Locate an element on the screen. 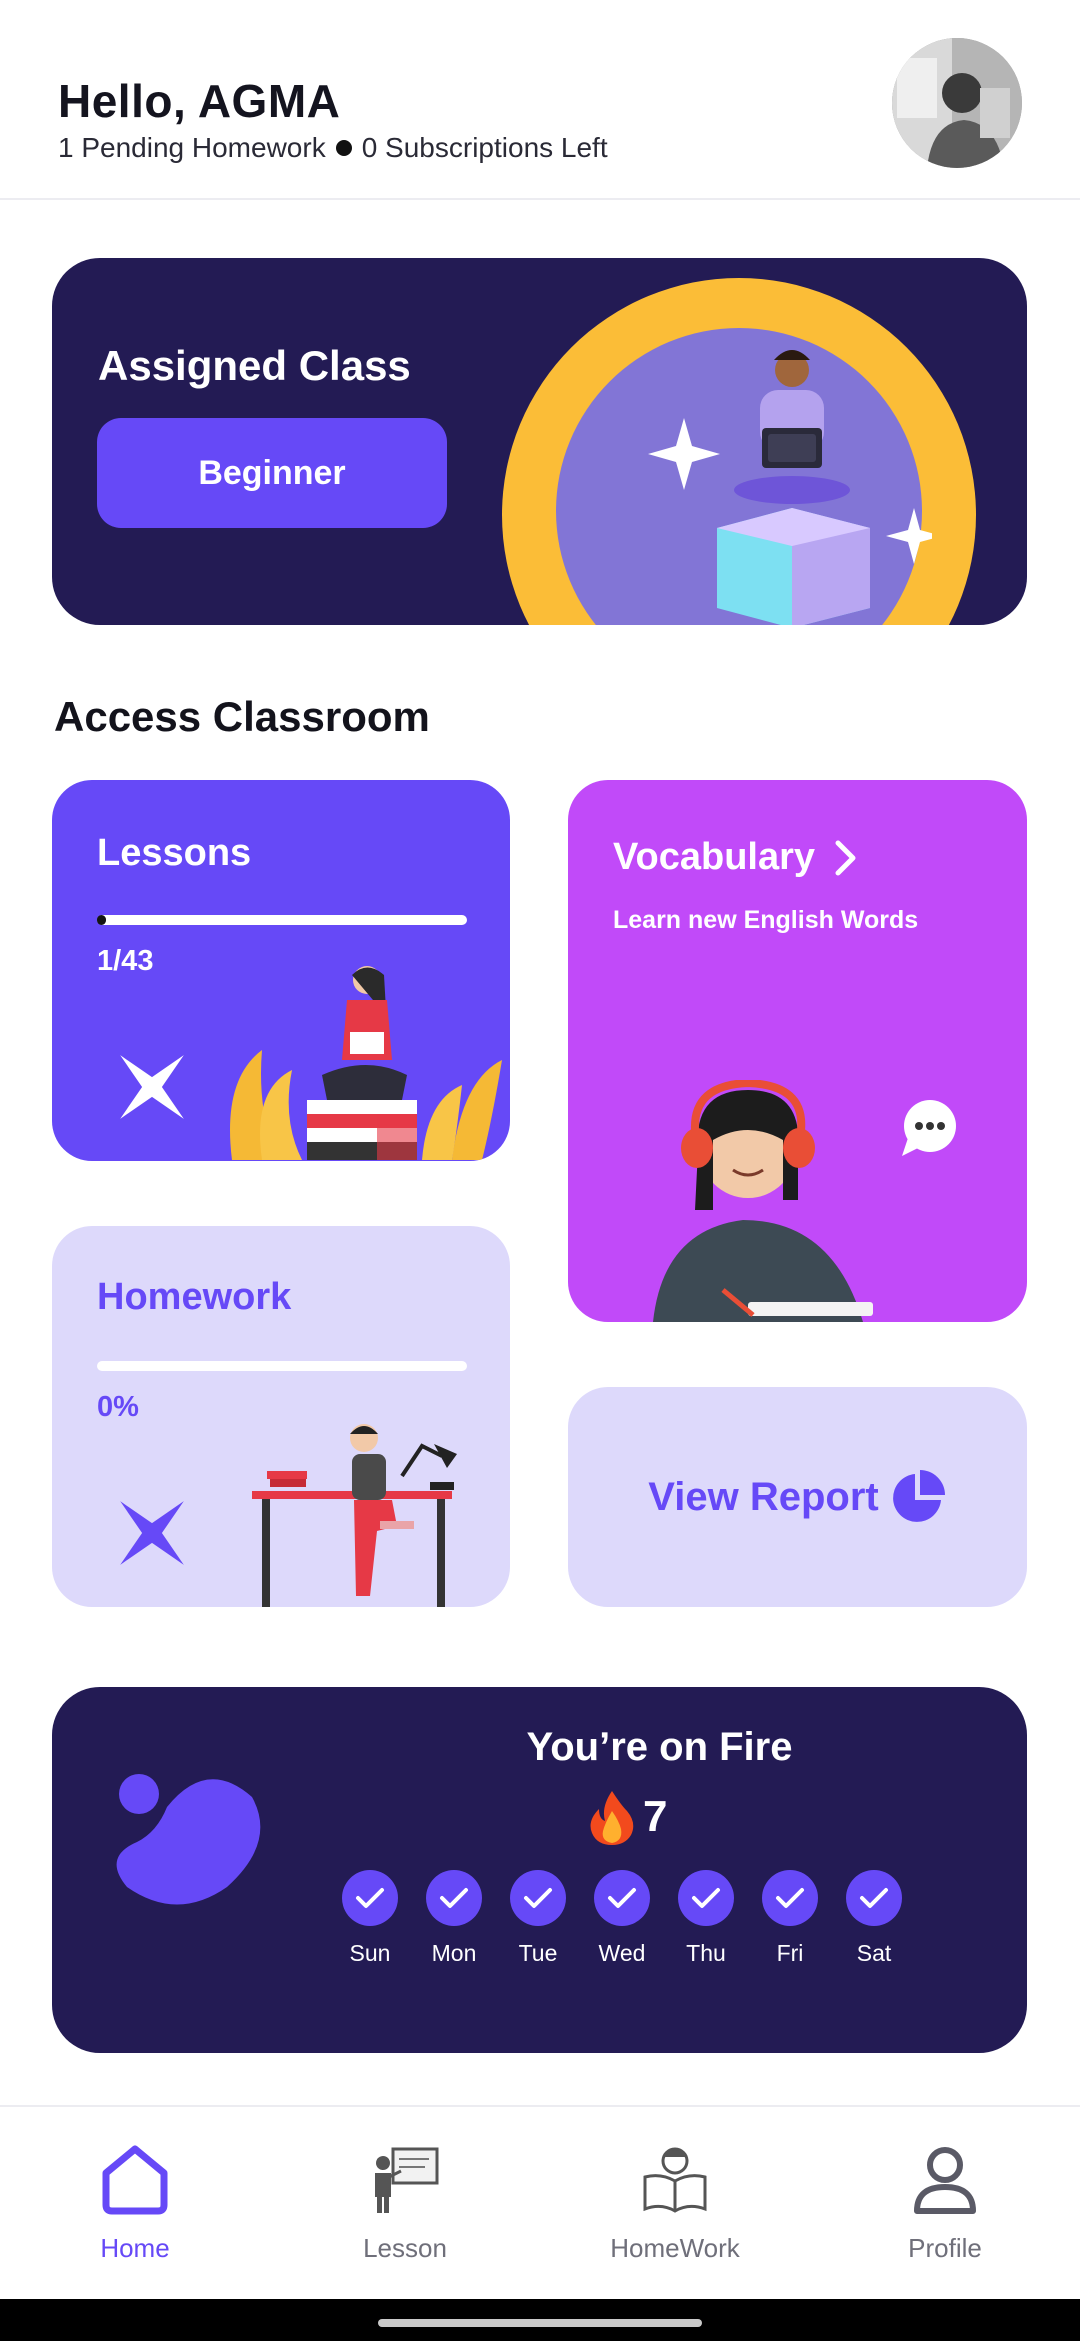  avatar-photo-icon is located at coordinates (957, 103).